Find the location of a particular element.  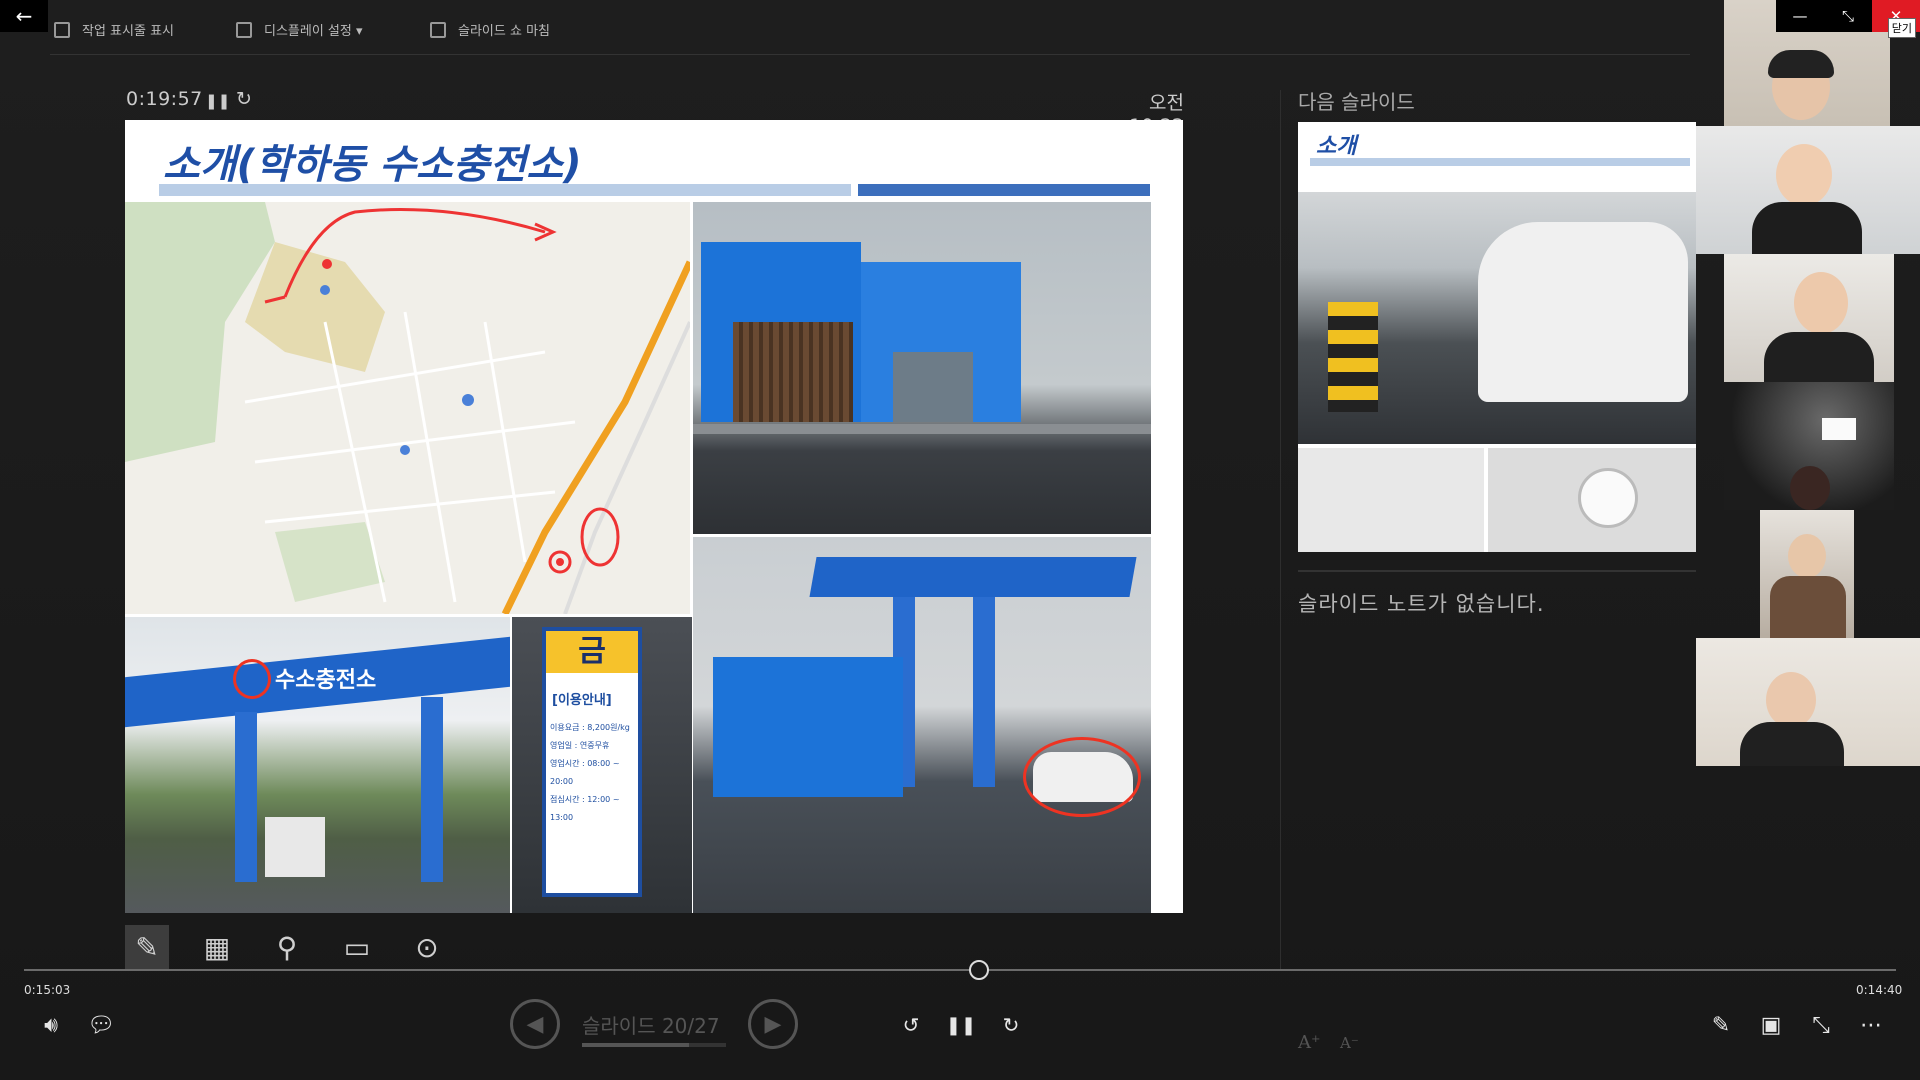

end-show-icon is located at coordinates (438, 29).